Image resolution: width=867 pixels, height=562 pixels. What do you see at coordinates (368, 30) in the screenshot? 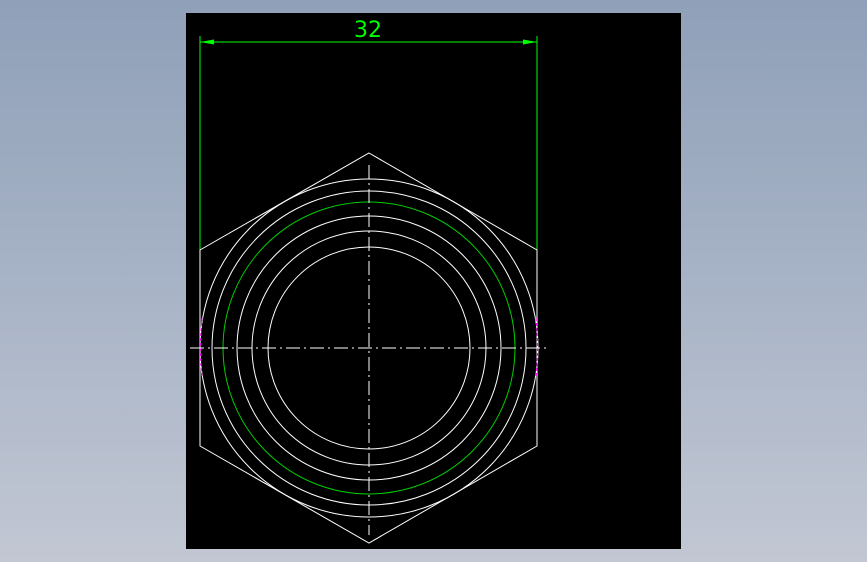
I see `dimension-value: 32` at bounding box center [368, 30].